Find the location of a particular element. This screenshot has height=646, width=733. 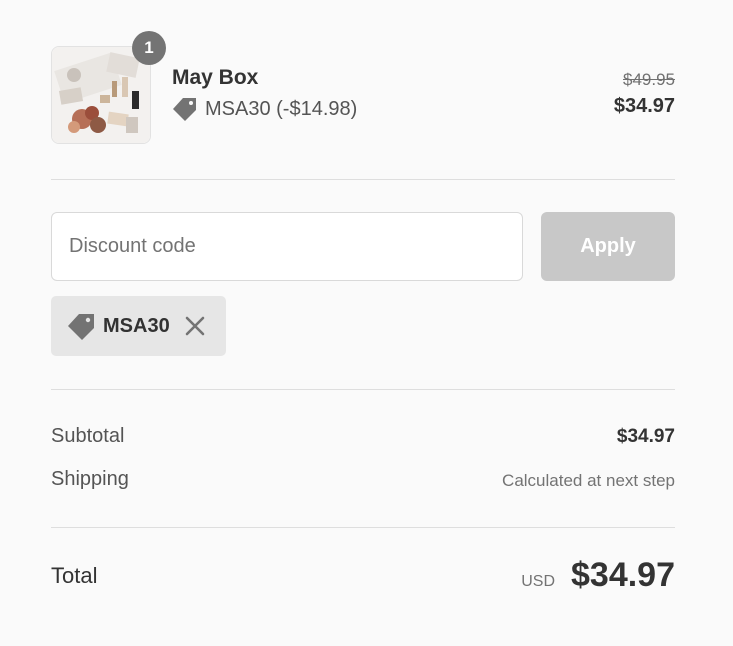

product-photo is located at coordinates (101, 95).